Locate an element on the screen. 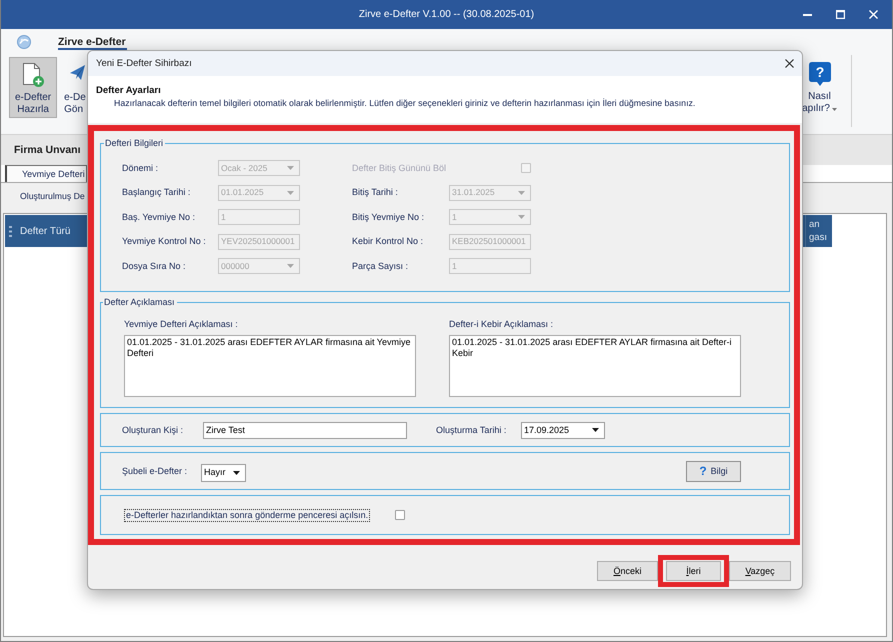 Image resolution: width=893 pixels, height=642 pixels. dropdown-field: Hayır is located at coordinates (223, 473).